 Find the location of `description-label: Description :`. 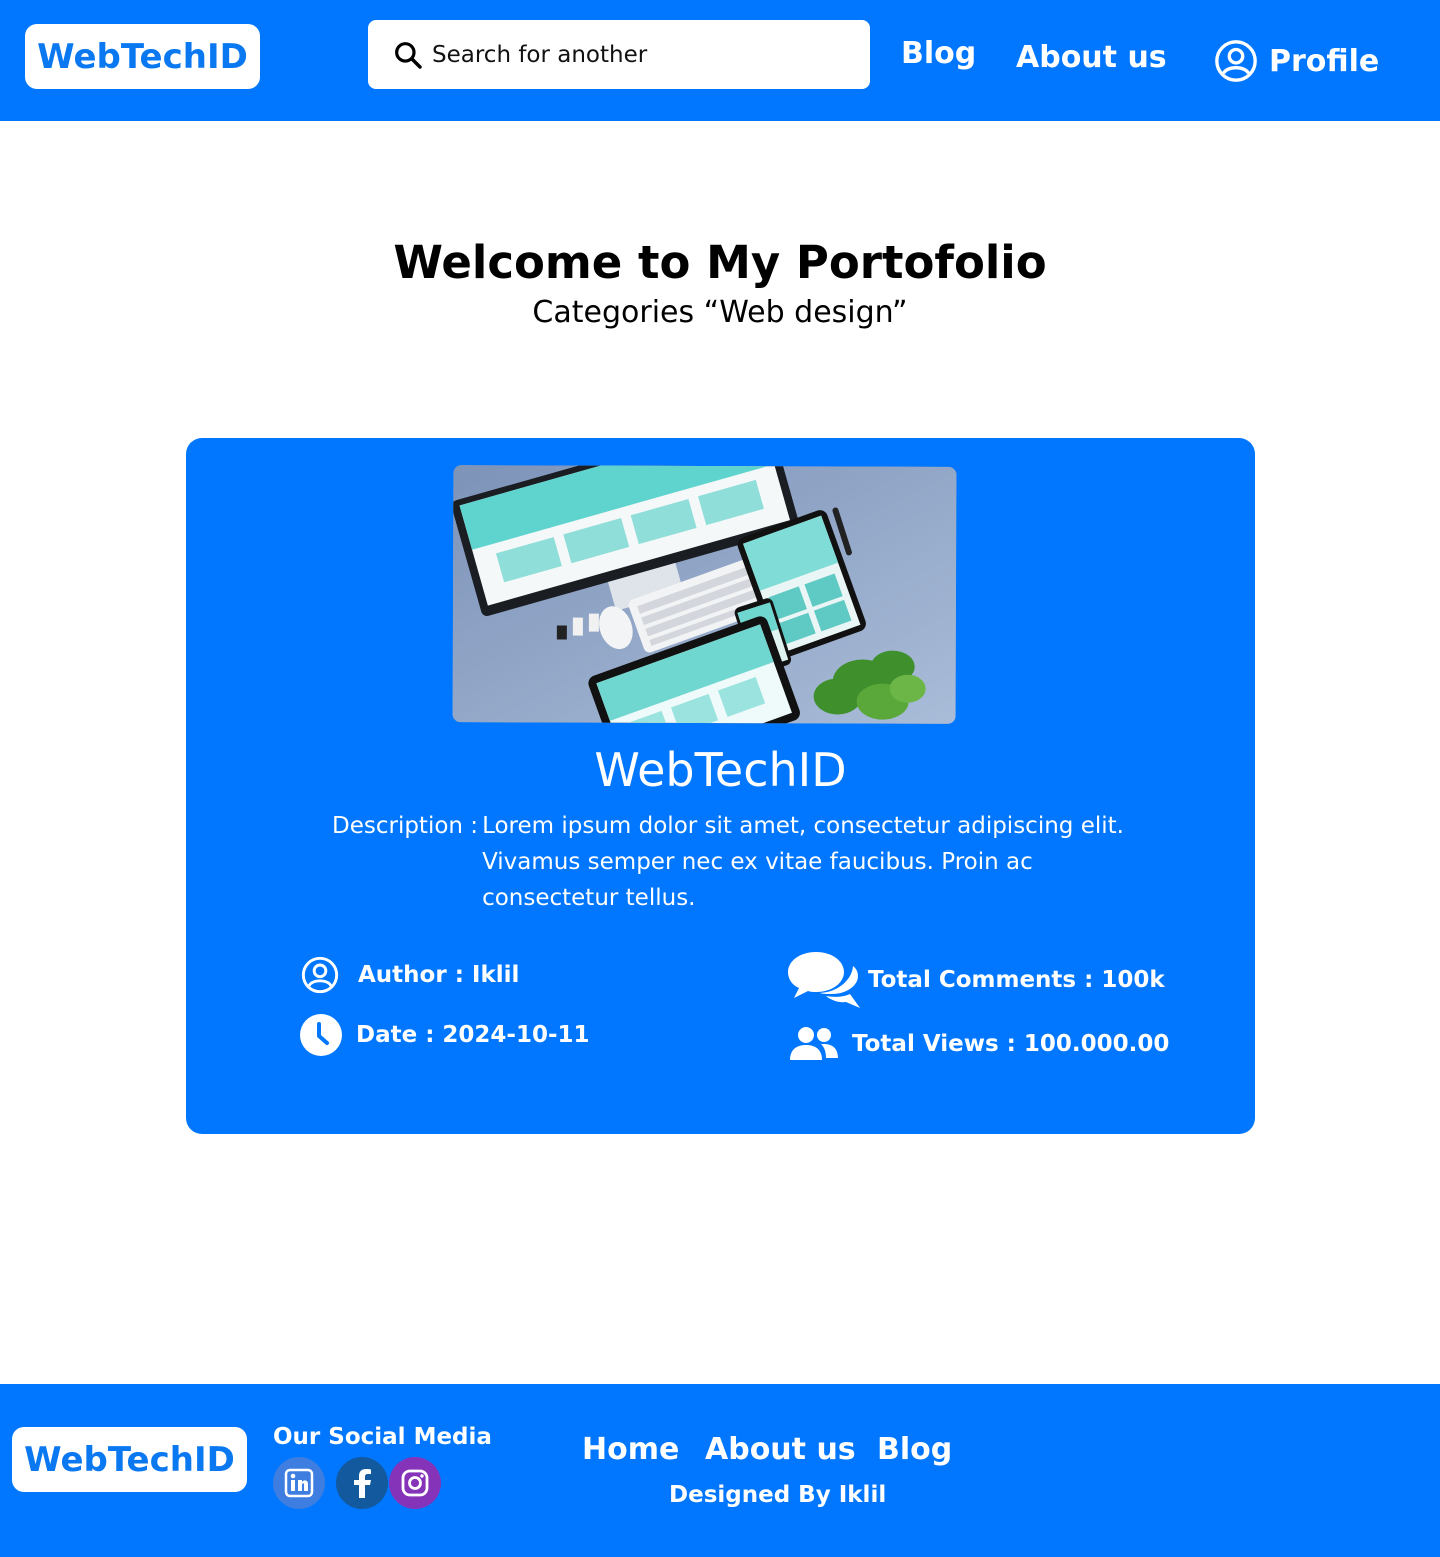

description-label: Description : is located at coordinates (405, 826).